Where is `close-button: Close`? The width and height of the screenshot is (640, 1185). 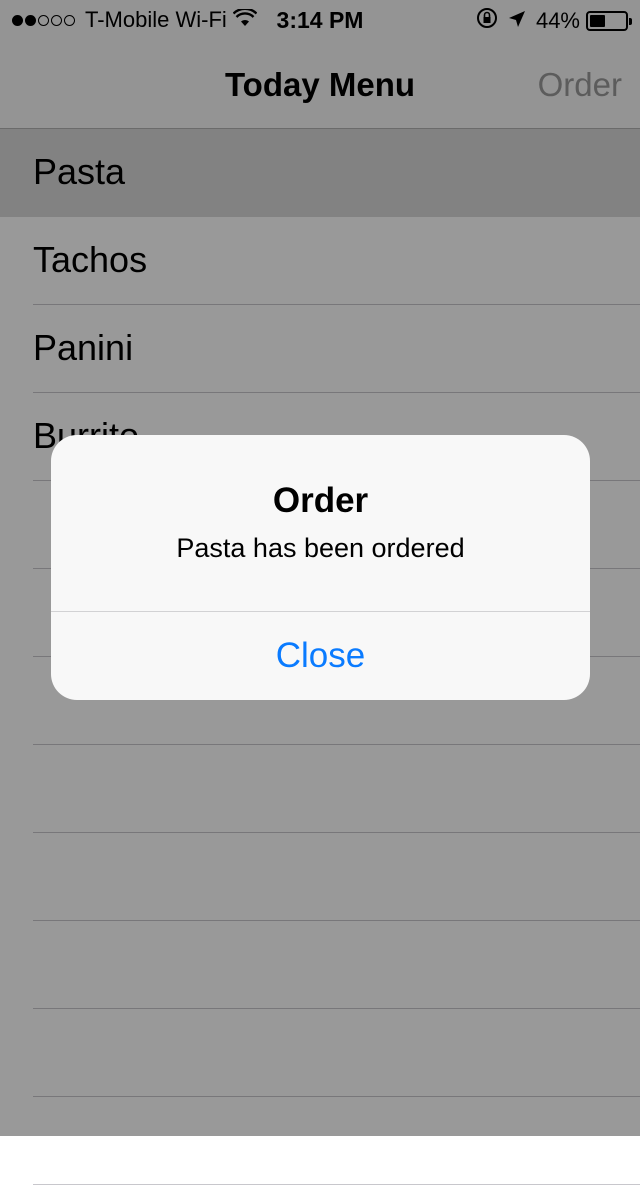 close-button: Close is located at coordinates (320, 656).